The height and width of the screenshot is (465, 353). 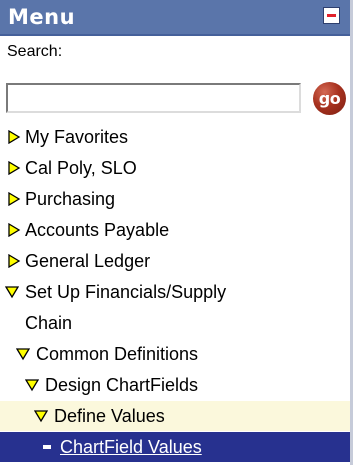 I want to click on tree-item-cal-poly-slo: Cal Poly, SLO, so click(x=175, y=168).